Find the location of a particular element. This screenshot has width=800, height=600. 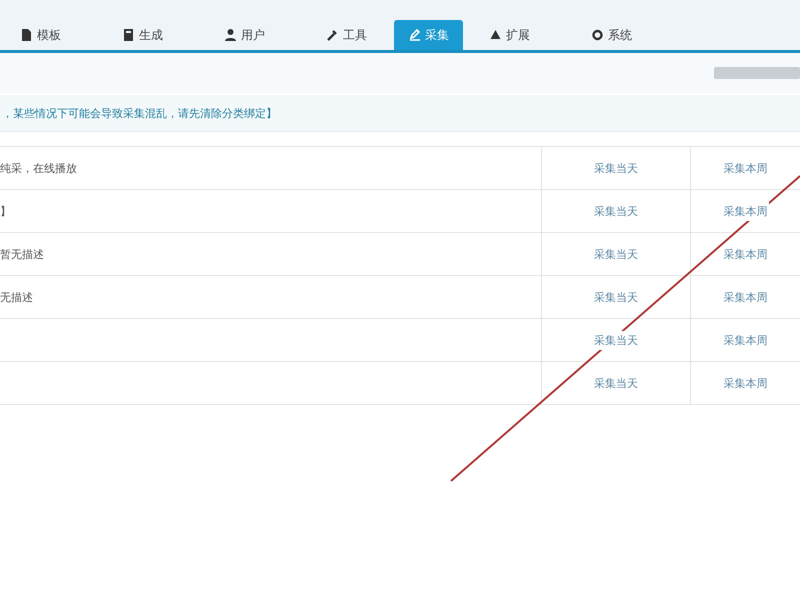

triangle-icon is located at coordinates (495, 35).